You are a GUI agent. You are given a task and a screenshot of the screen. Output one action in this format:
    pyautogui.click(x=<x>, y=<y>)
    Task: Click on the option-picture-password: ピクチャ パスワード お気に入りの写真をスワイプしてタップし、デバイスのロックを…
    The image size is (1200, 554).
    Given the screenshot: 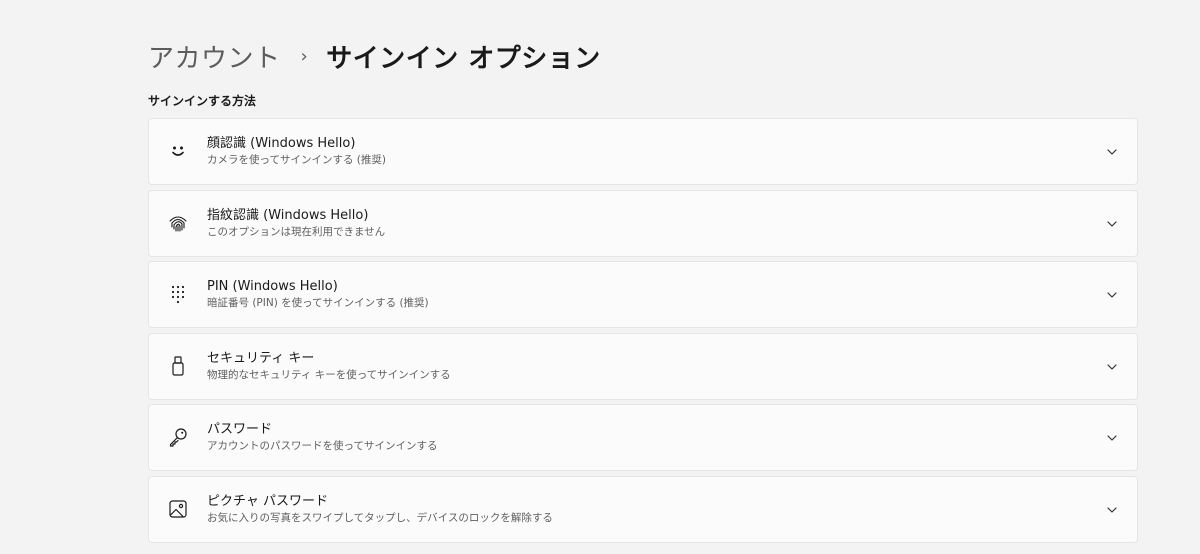 What is the action you would take?
    pyautogui.click(x=643, y=509)
    